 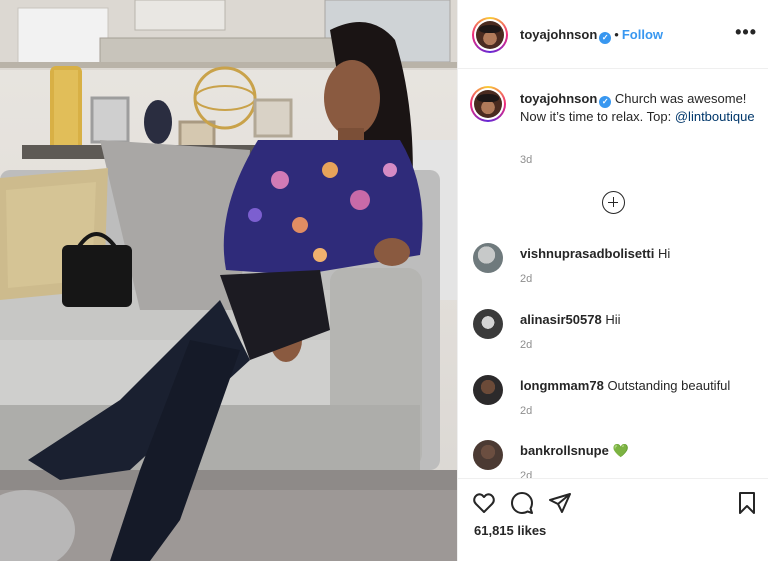 I want to click on commenter-username: alinasir50578, so click(x=561, y=319).